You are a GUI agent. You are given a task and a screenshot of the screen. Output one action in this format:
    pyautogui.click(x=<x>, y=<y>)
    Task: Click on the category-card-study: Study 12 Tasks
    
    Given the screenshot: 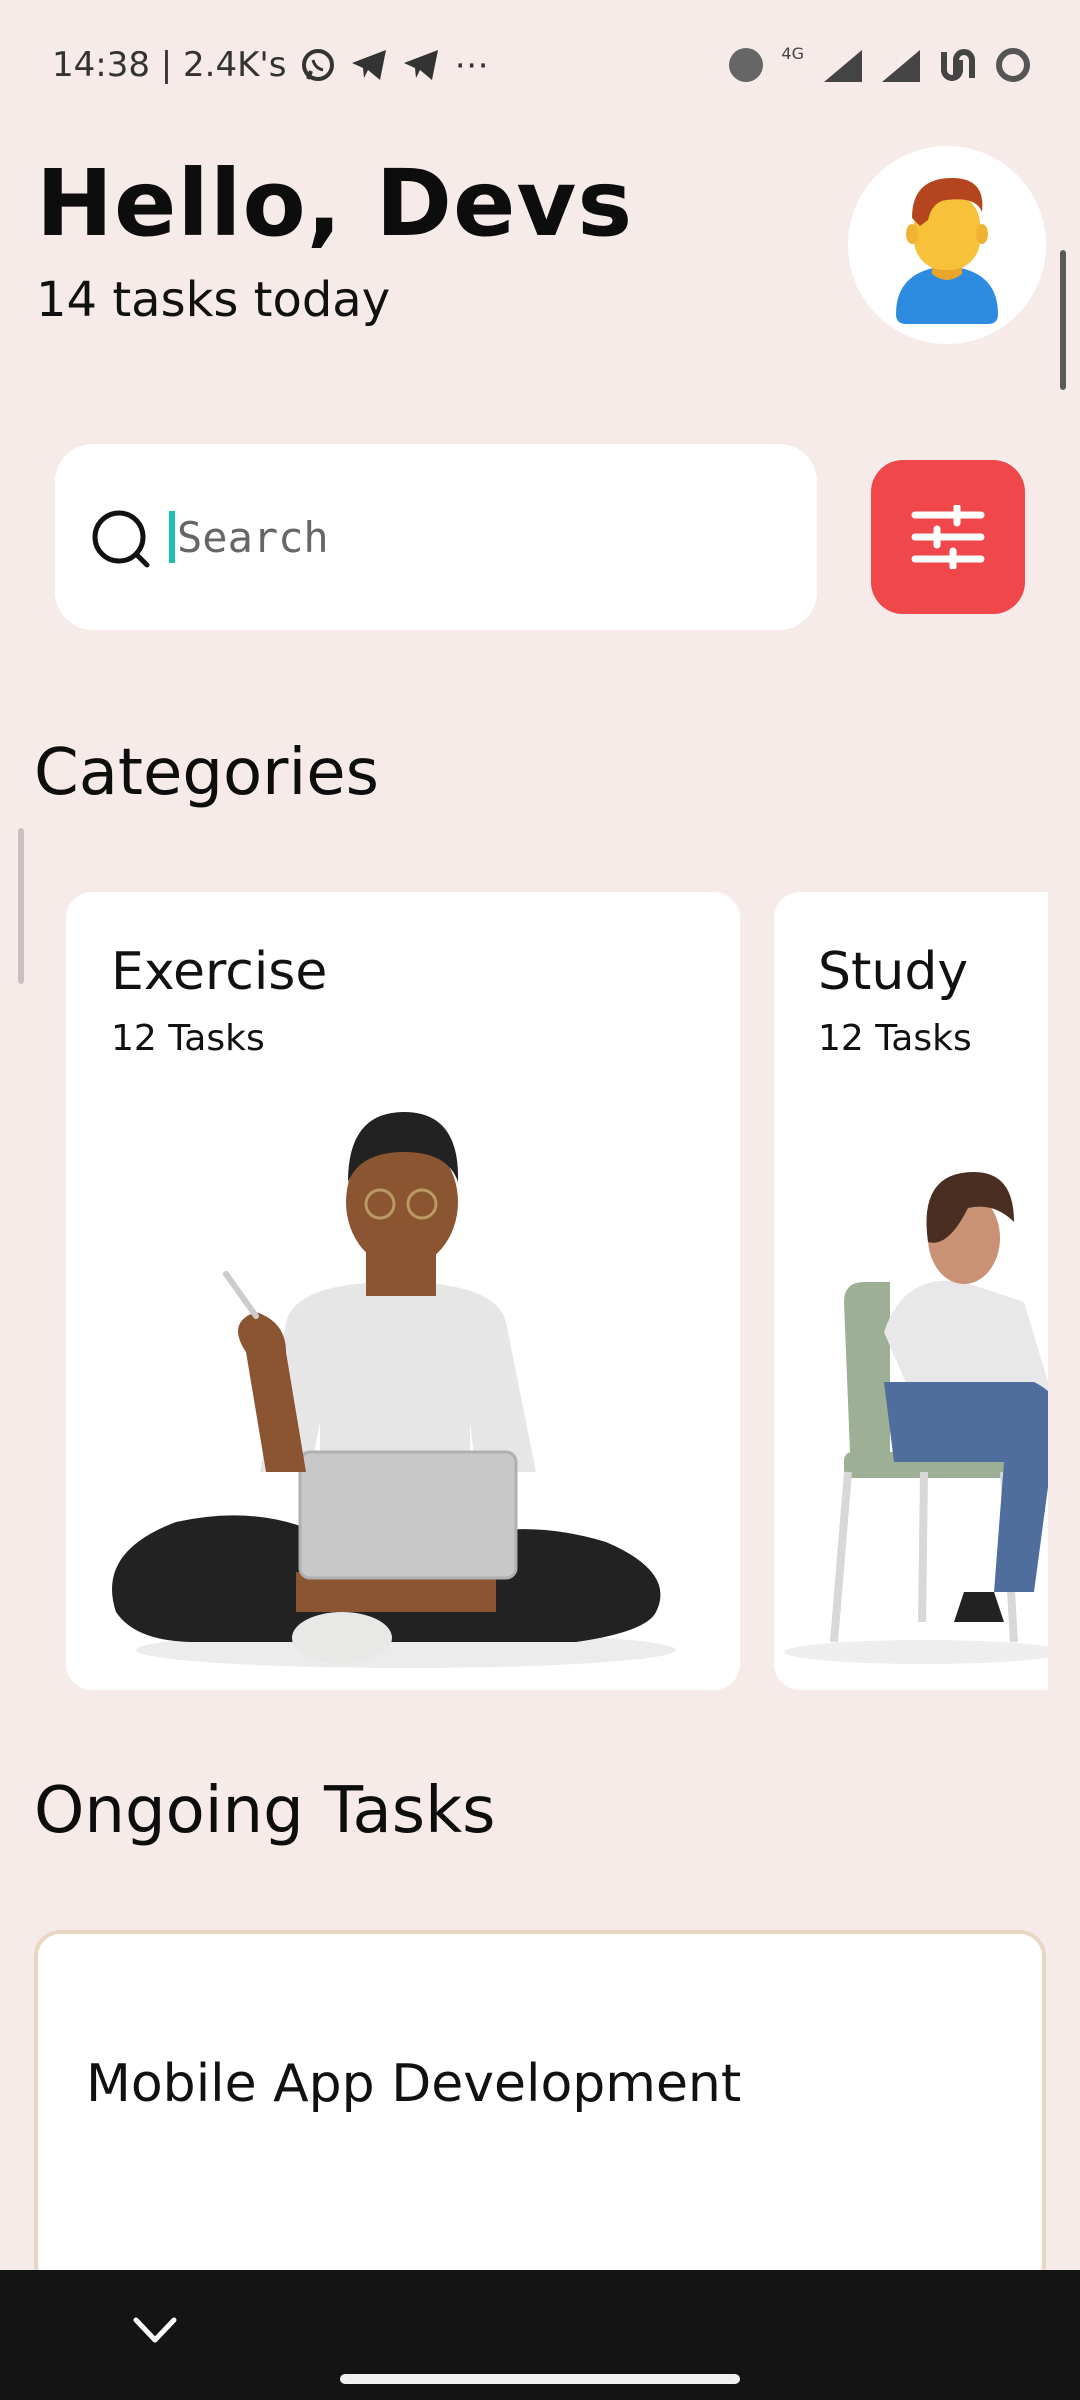 What is the action you would take?
    pyautogui.click(x=911, y=1291)
    